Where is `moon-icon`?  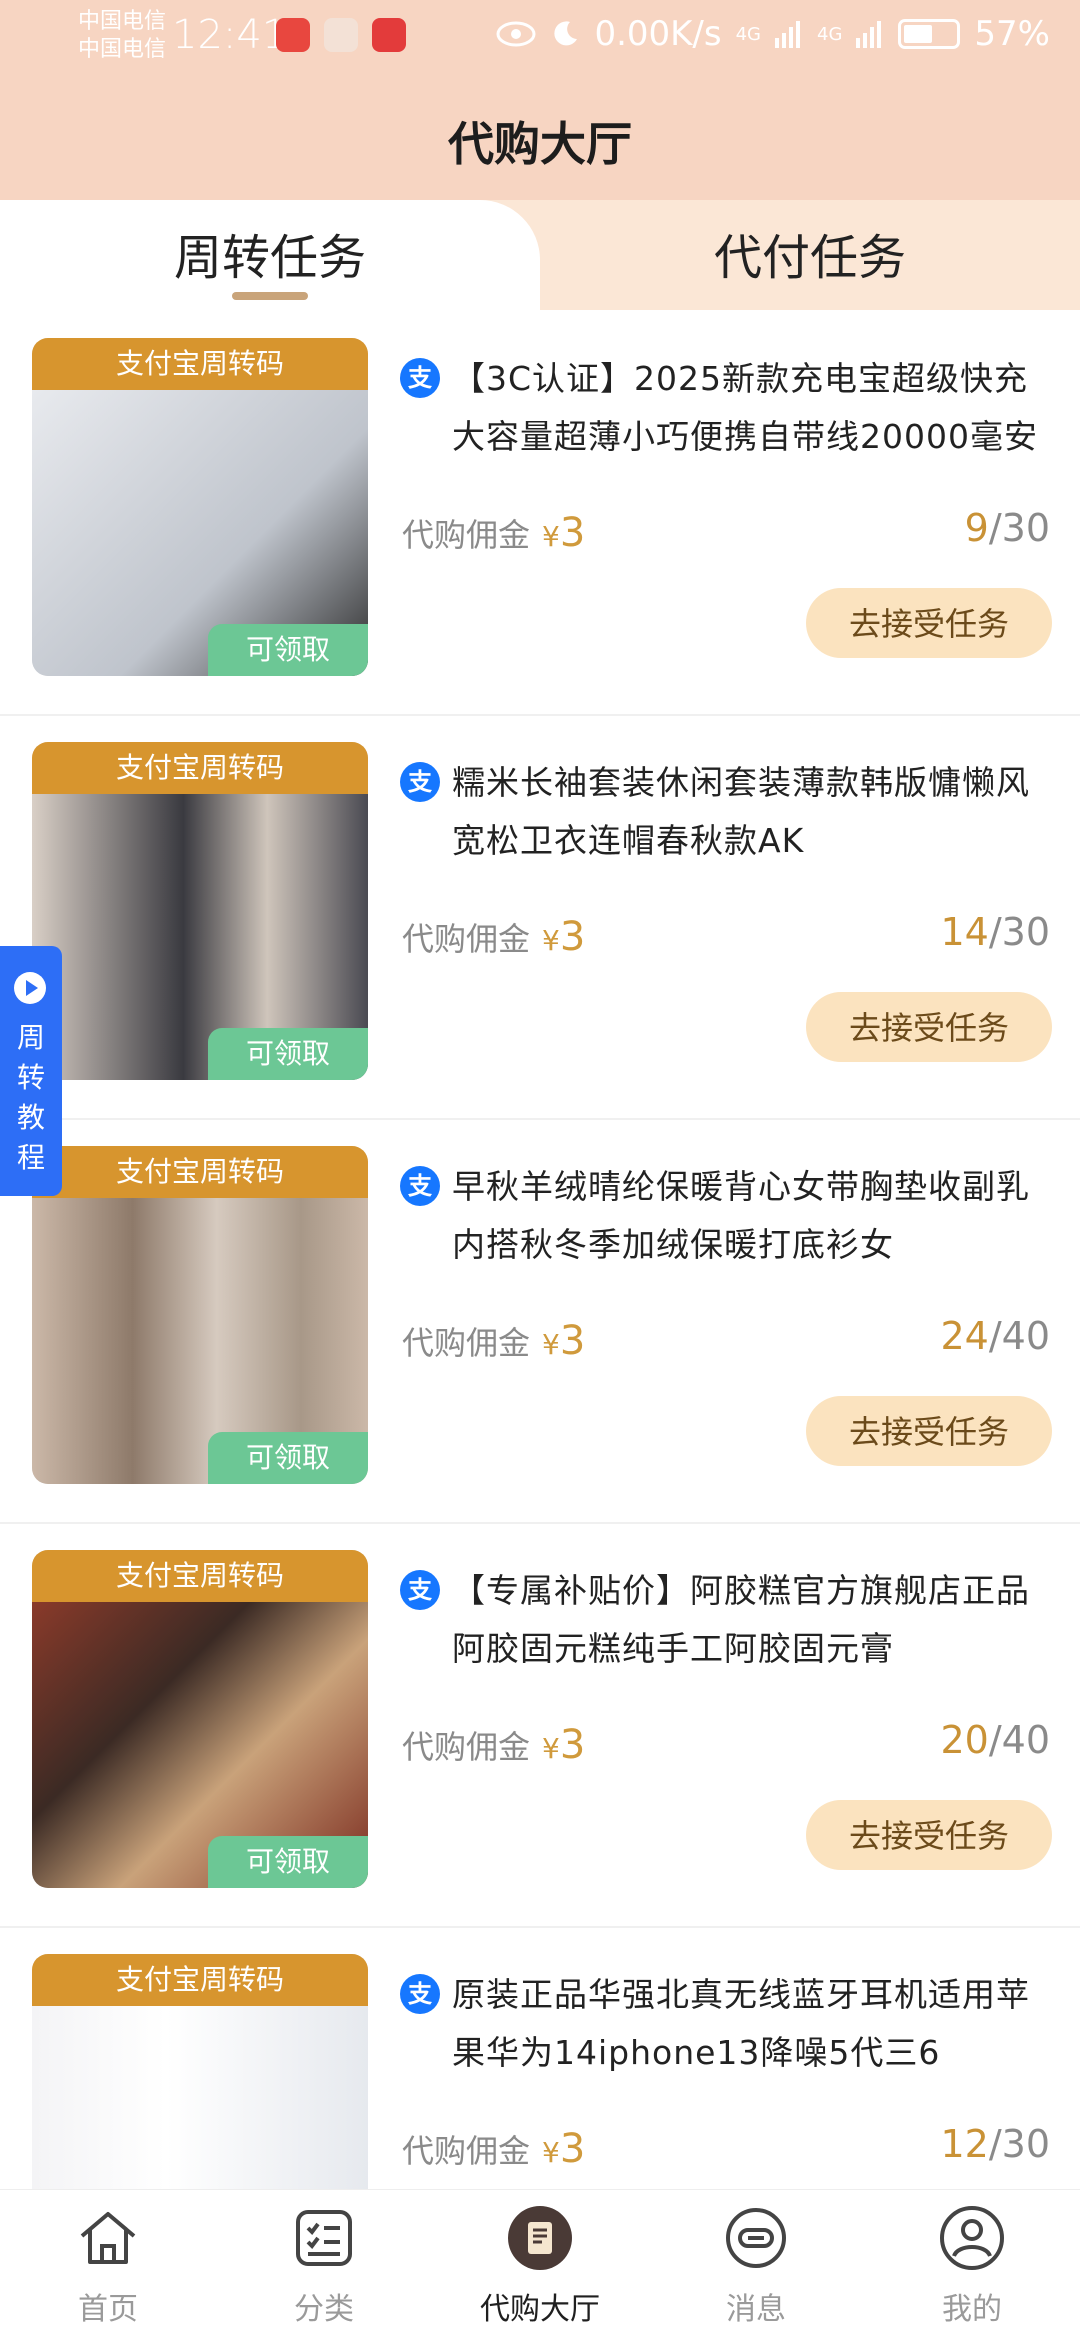
moon-icon is located at coordinates (566, 33).